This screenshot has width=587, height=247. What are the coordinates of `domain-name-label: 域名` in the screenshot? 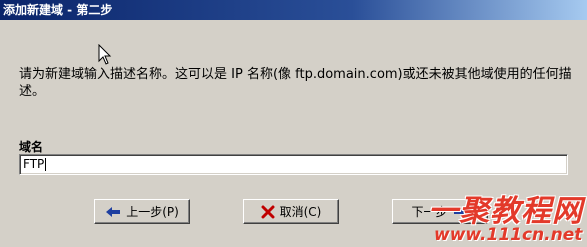 It's located at (31, 147).